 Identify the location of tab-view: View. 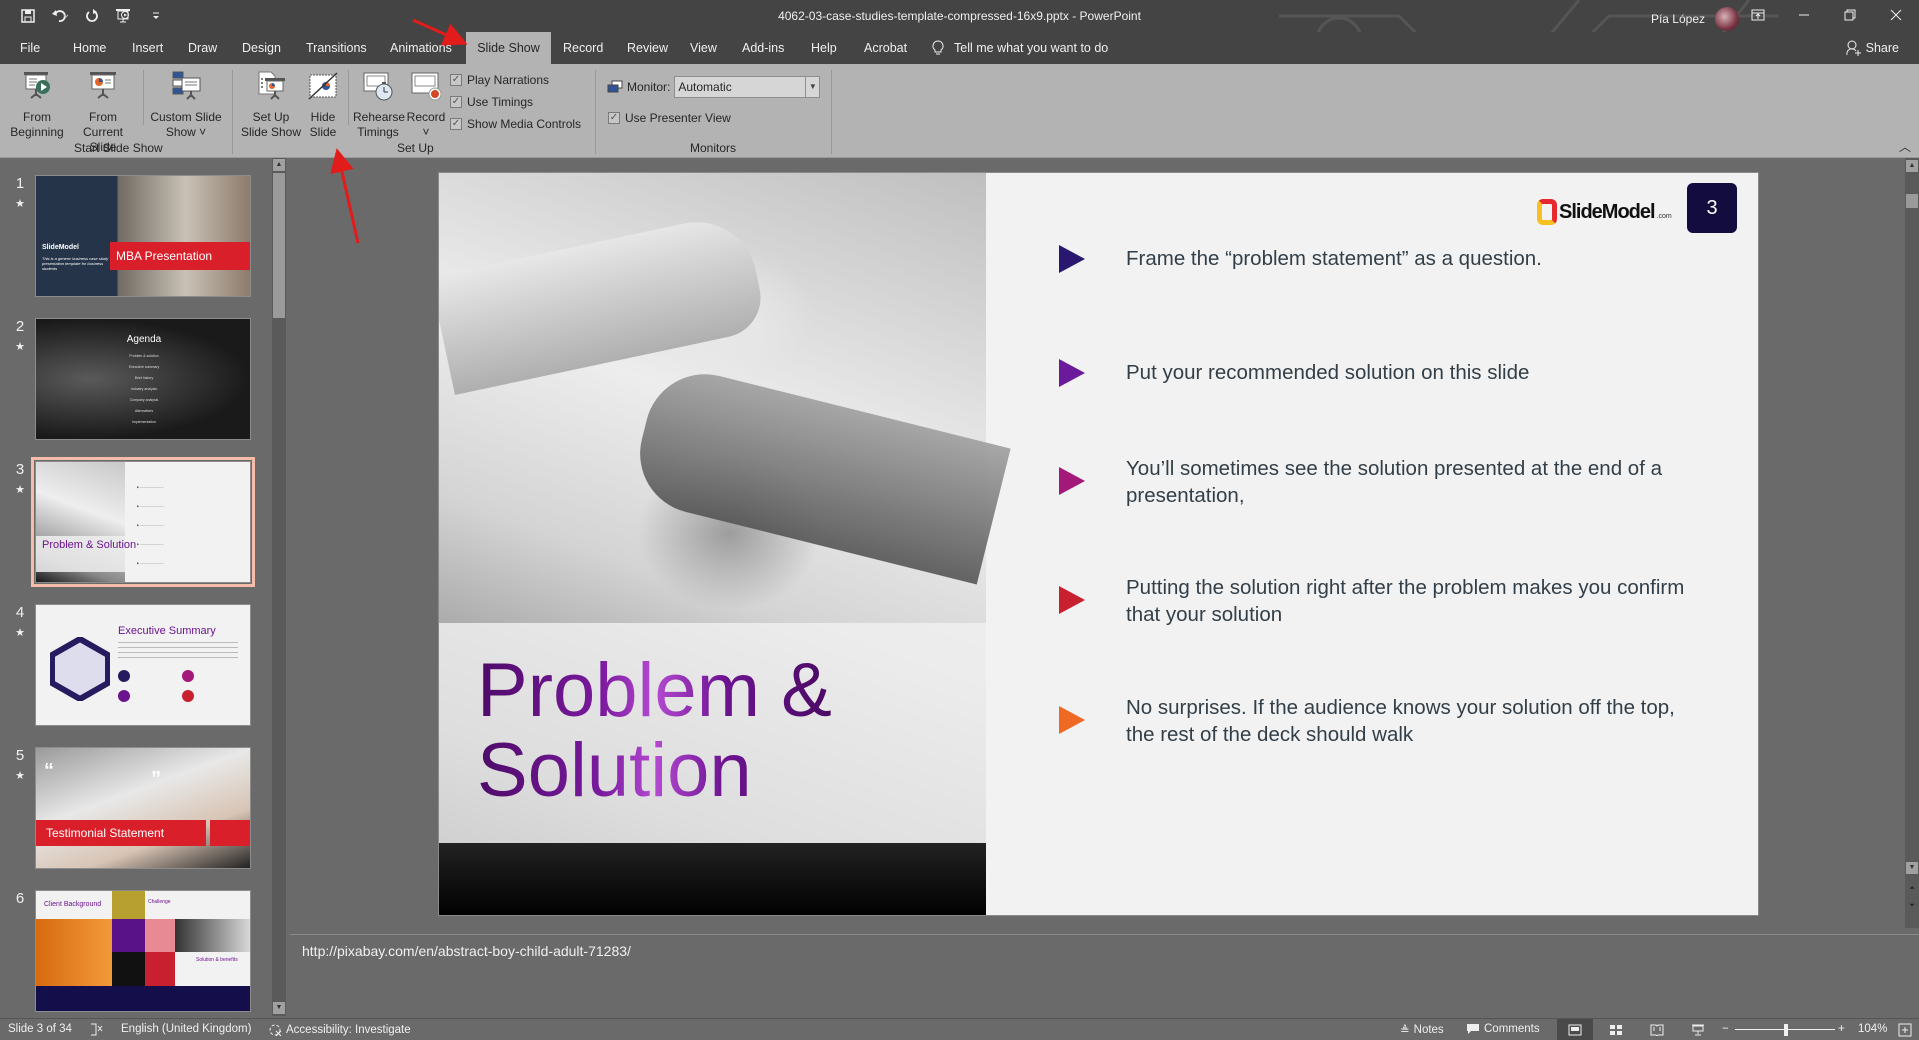
(703, 48).